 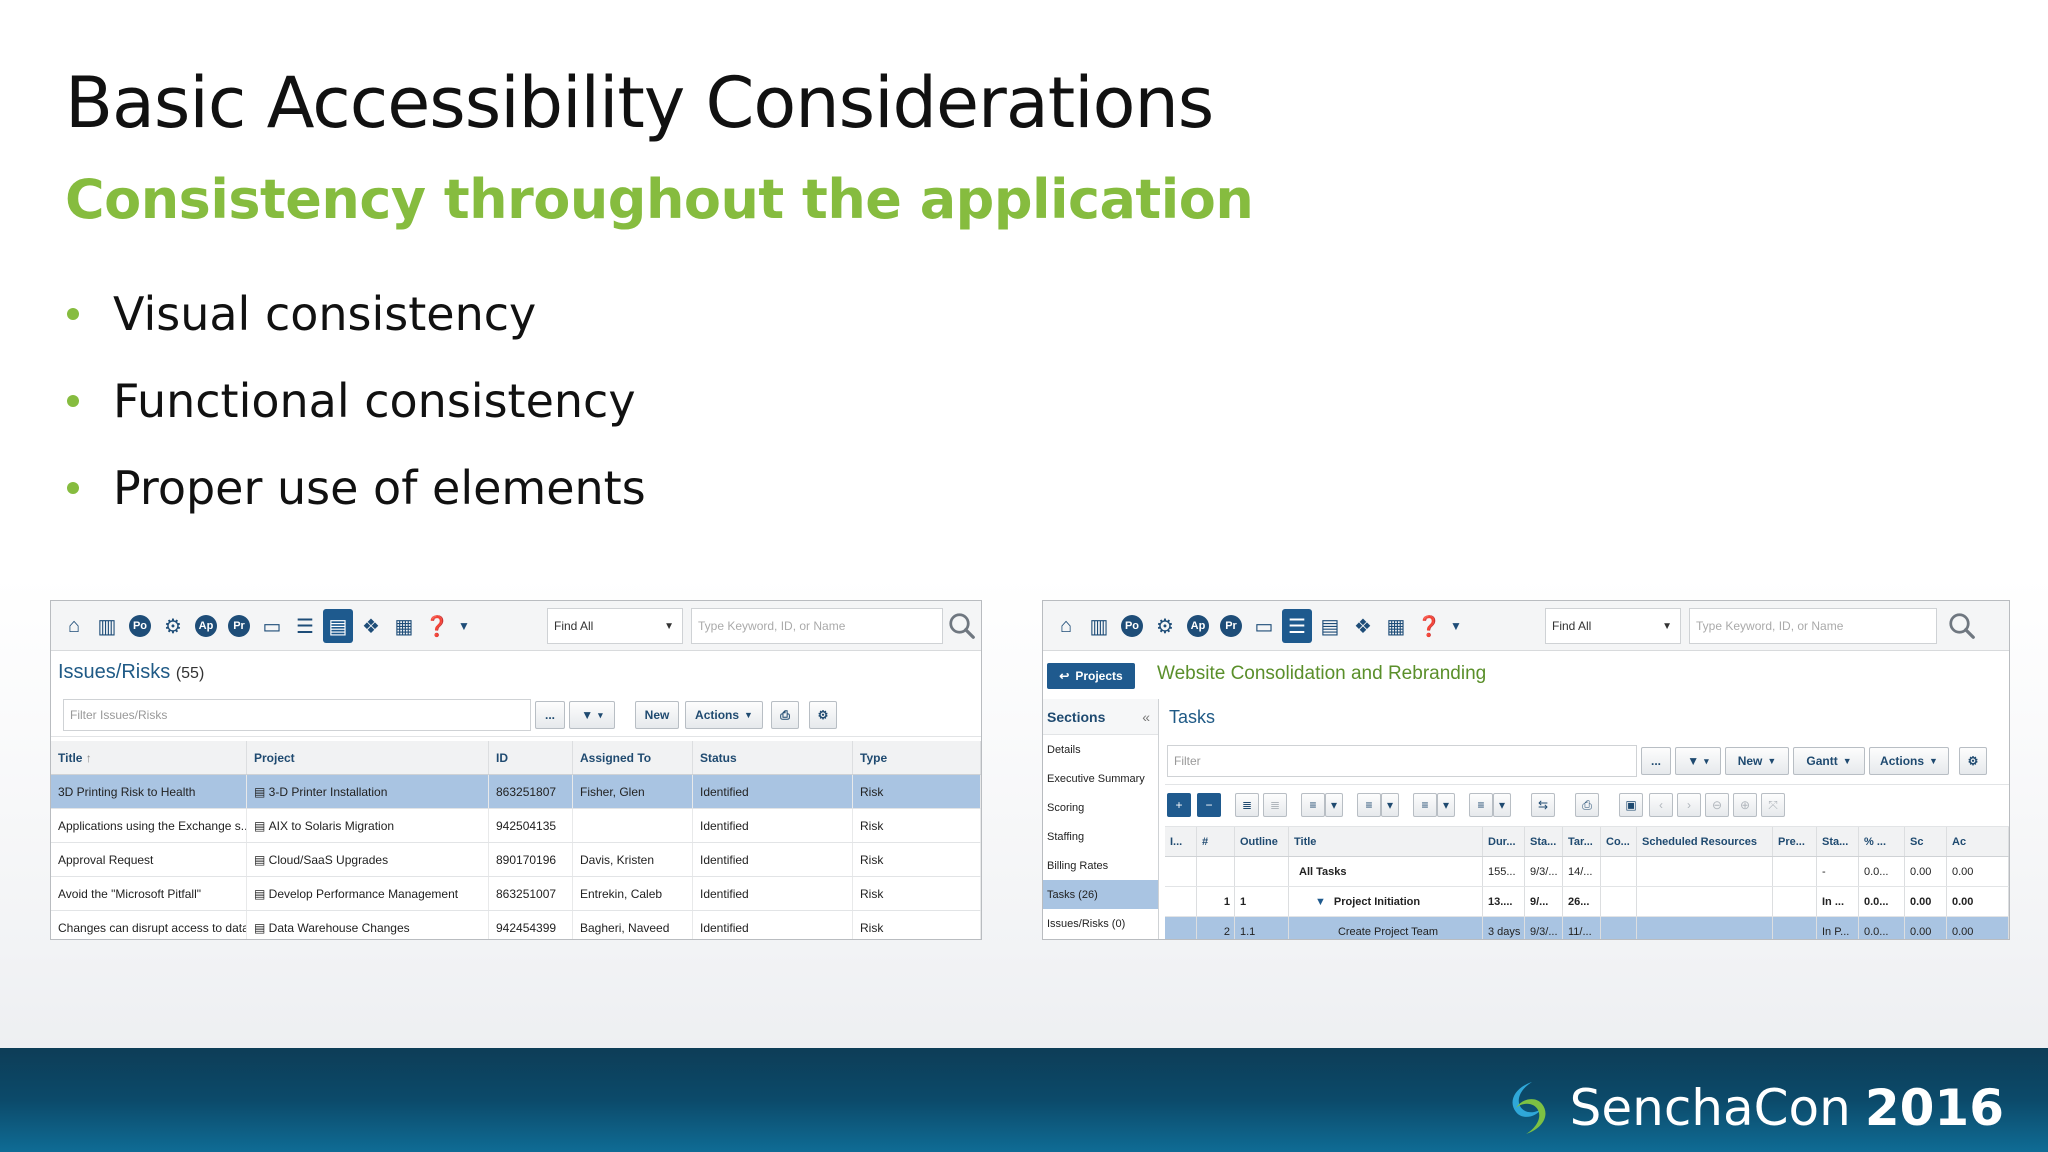 I want to click on find-all-select: Find All ▼, so click(x=615, y=626).